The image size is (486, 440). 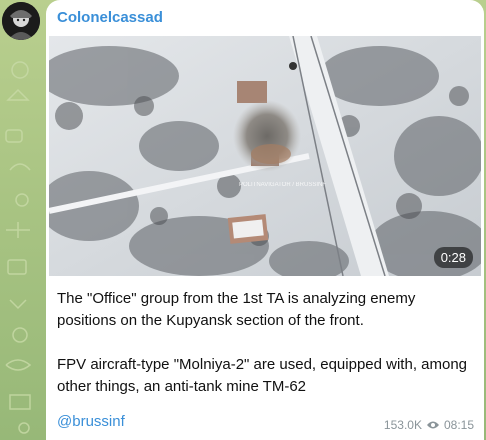 I want to click on message-meta: 153.0K 08:15, so click(x=429, y=425).